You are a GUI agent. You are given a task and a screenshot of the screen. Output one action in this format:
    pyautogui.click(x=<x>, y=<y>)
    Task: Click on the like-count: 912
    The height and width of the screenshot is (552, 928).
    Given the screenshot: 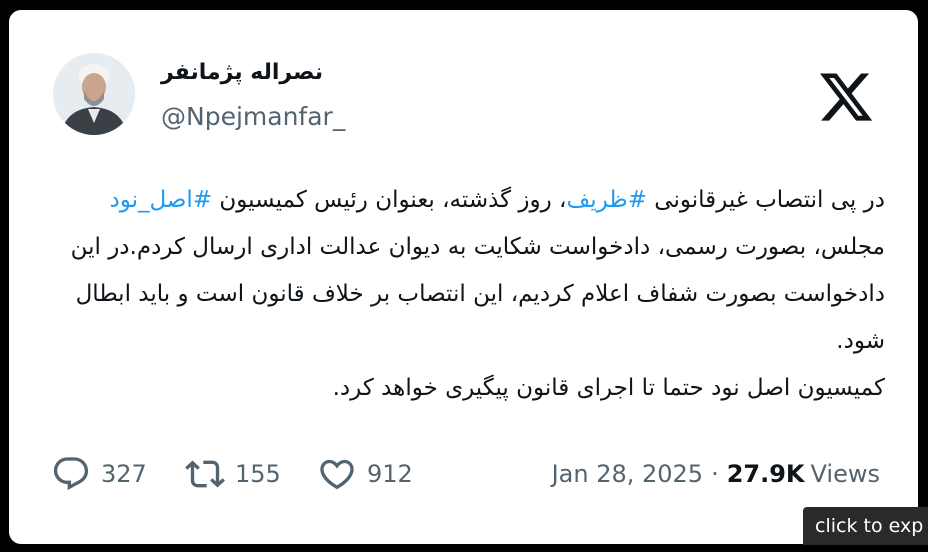 What is the action you would take?
    pyautogui.click(x=390, y=474)
    